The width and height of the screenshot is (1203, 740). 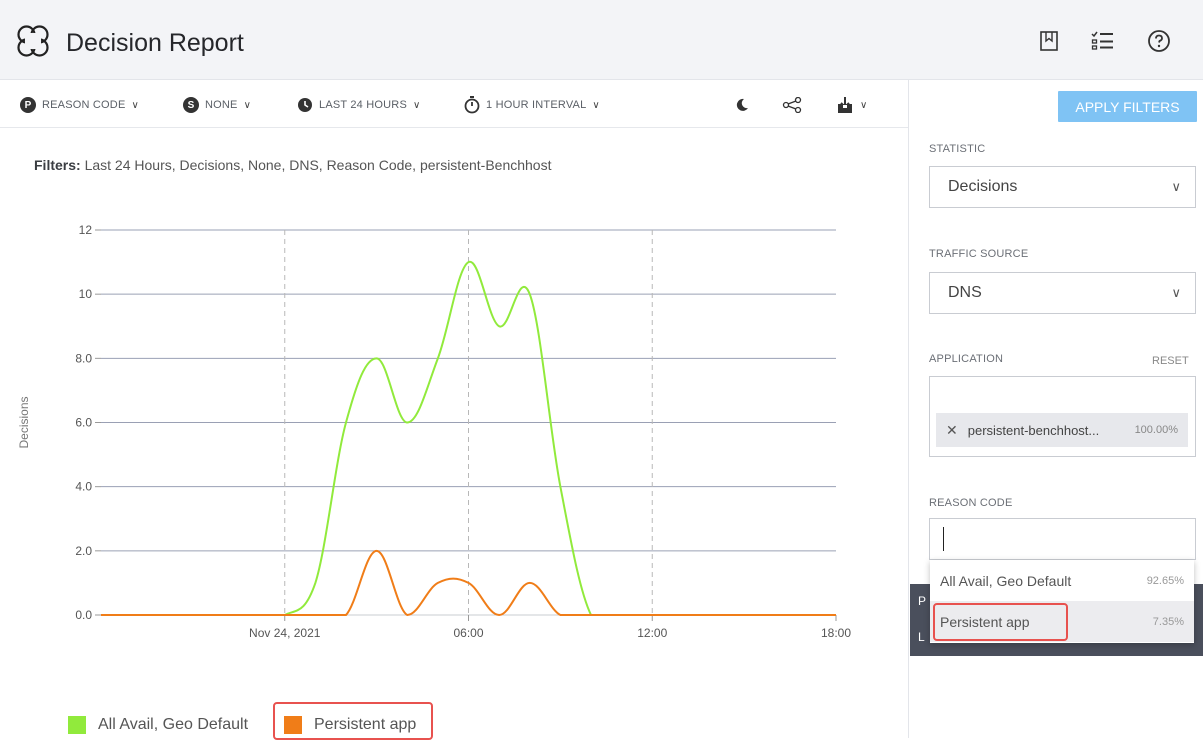 I want to click on x-tick-label: 06:00, so click(x=468, y=633).